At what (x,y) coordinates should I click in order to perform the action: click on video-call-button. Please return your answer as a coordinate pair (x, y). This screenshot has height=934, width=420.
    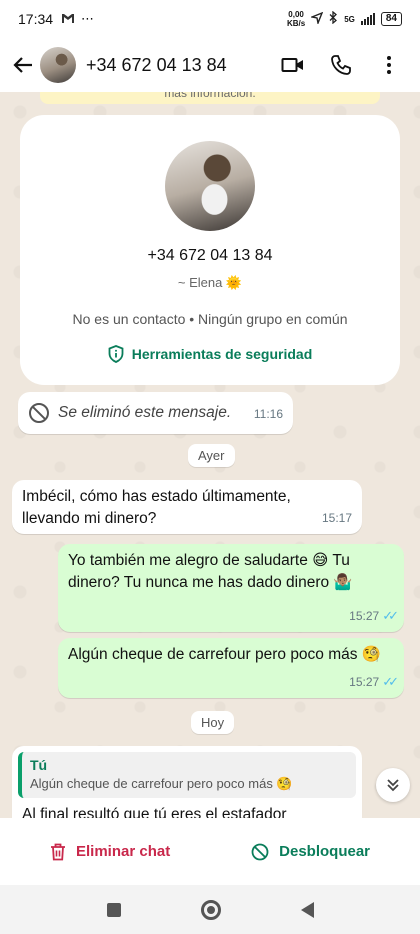
    Looking at the image, I should click on (293, 65).